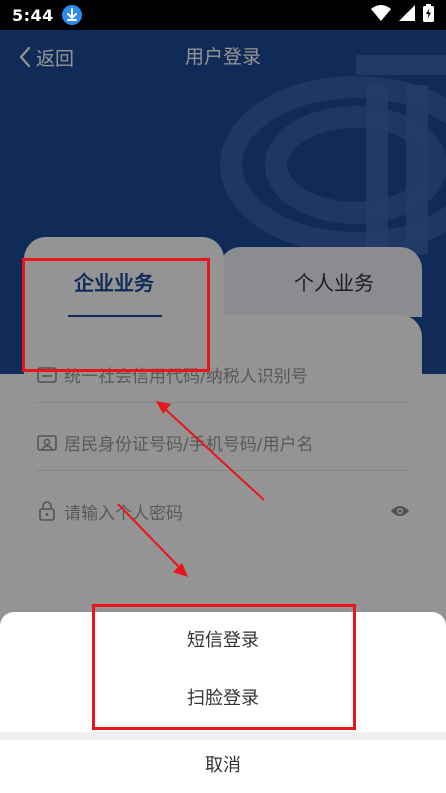 The width and height of the screenshot is (446, 793). Describe the element at coordinates (123, 513) in the screenshot. I see `password-placeholder: 请输入个人密码` at that location.